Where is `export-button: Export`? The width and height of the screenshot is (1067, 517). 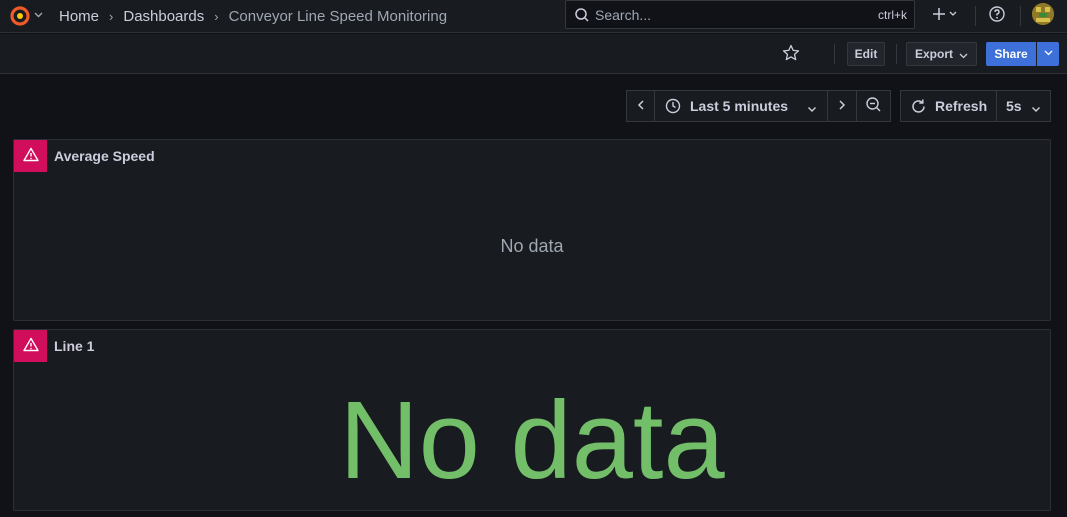 export-button: Export is located at coordinates (941, 54).